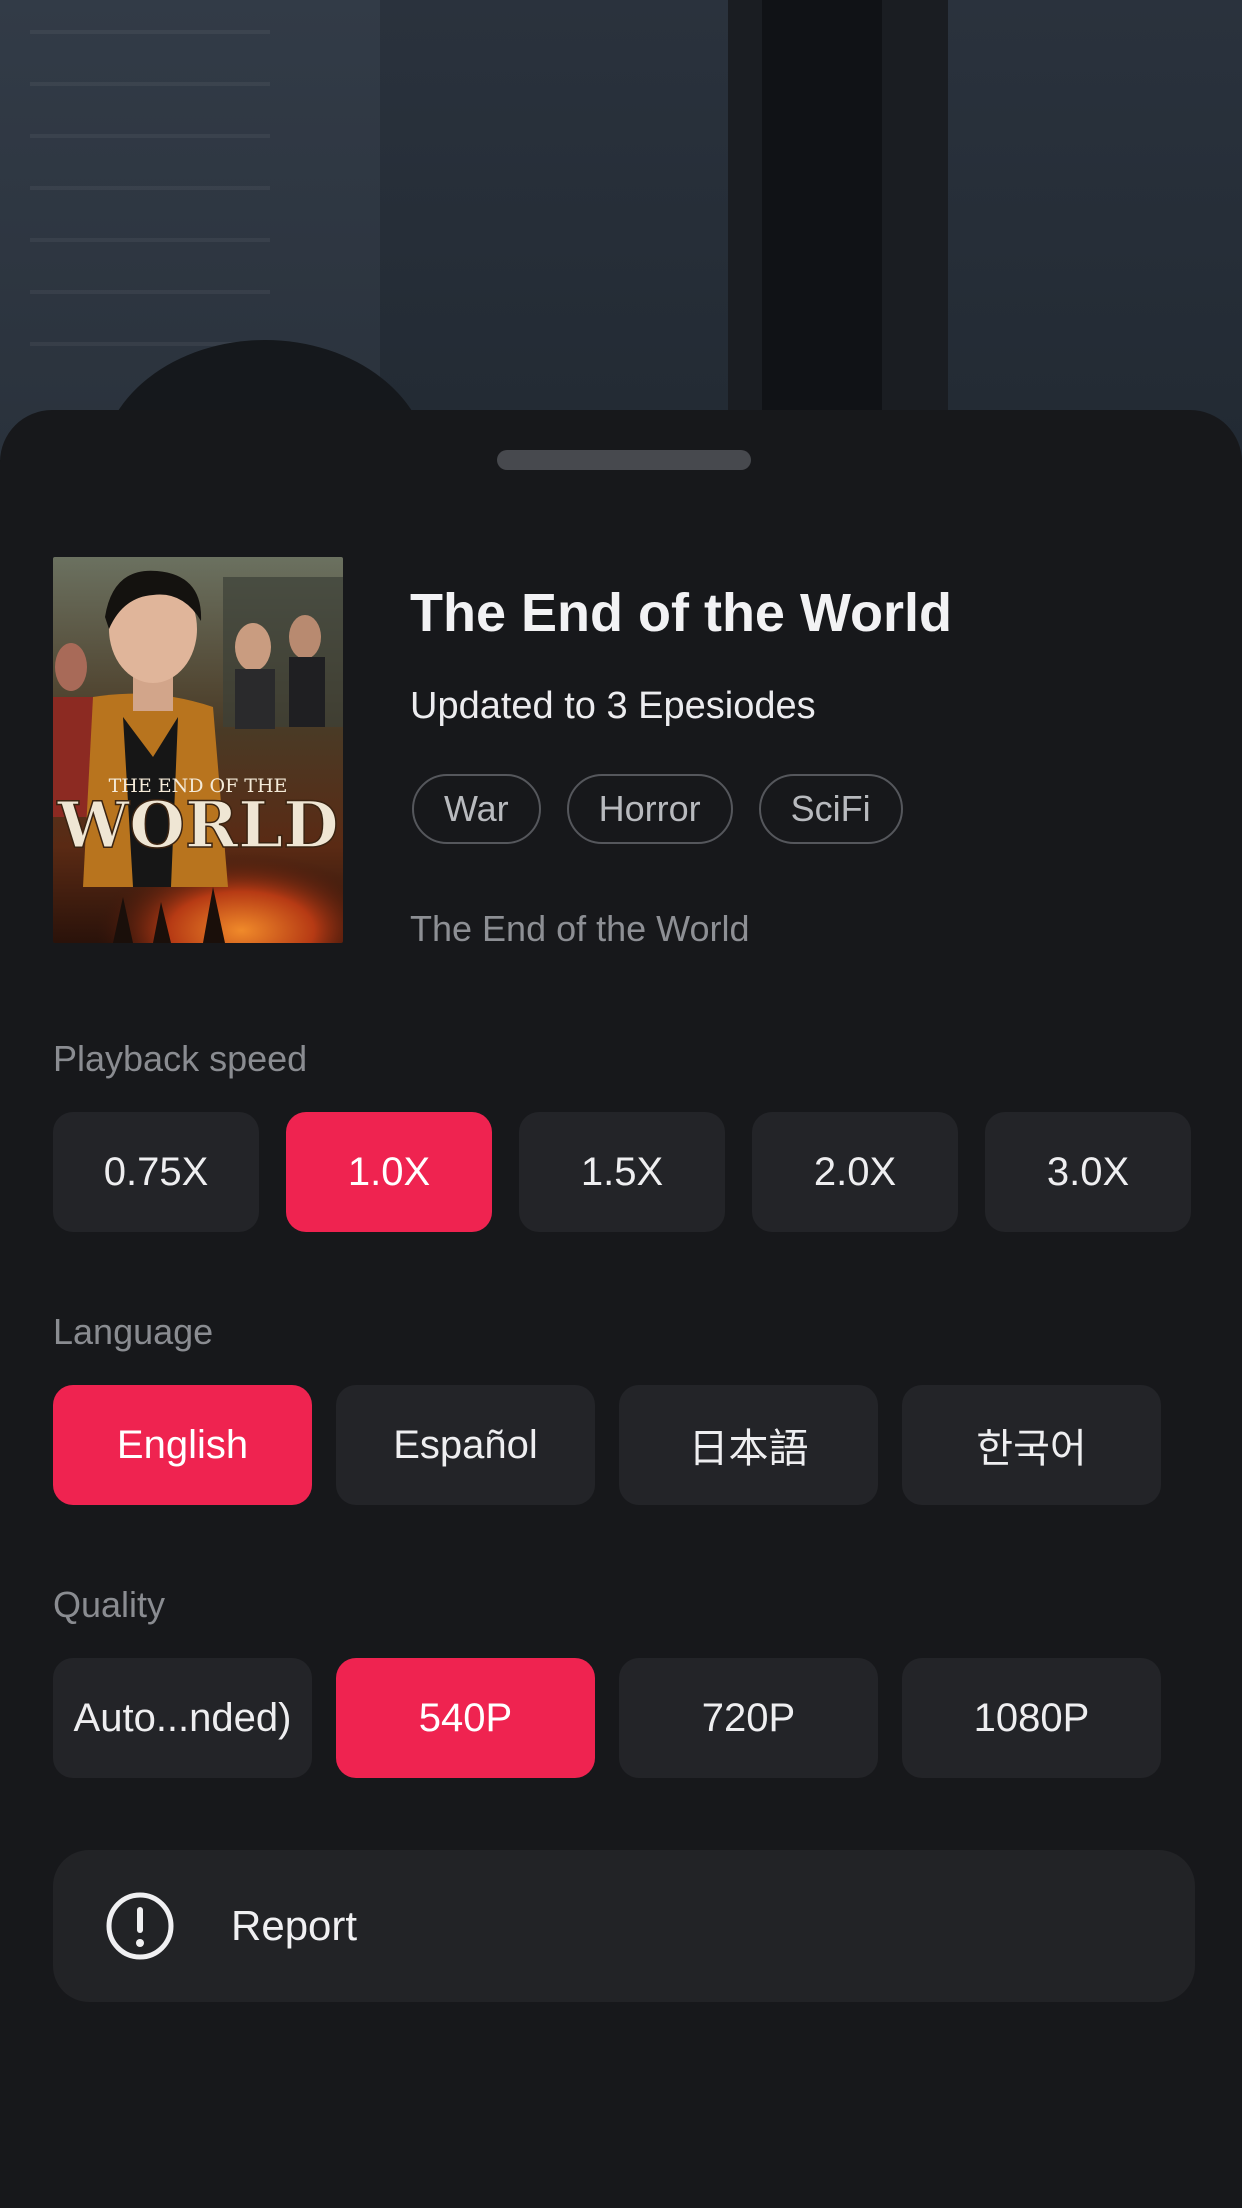  What do you see at coordinates (465, 1445) in the screenshot?
I see `language-option-espanol: Español` at bounding box center [465, 1445].